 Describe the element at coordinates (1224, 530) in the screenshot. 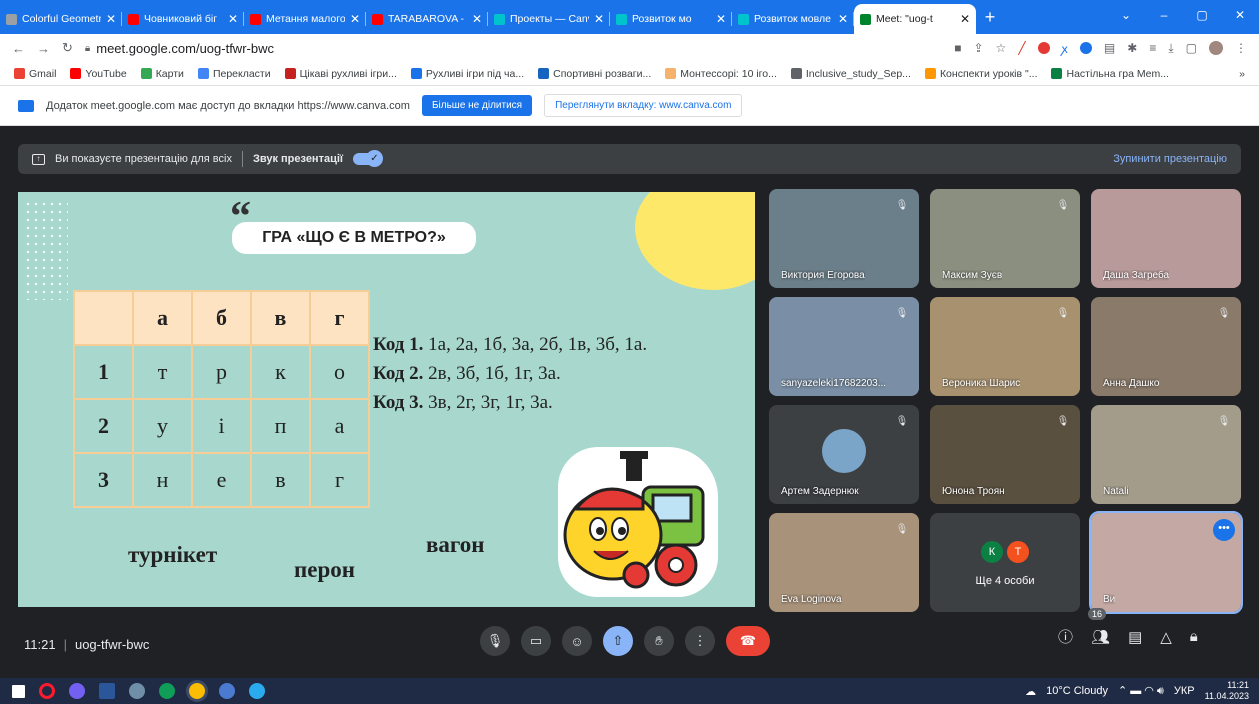

I see `tile-options-button: •••` at that location.